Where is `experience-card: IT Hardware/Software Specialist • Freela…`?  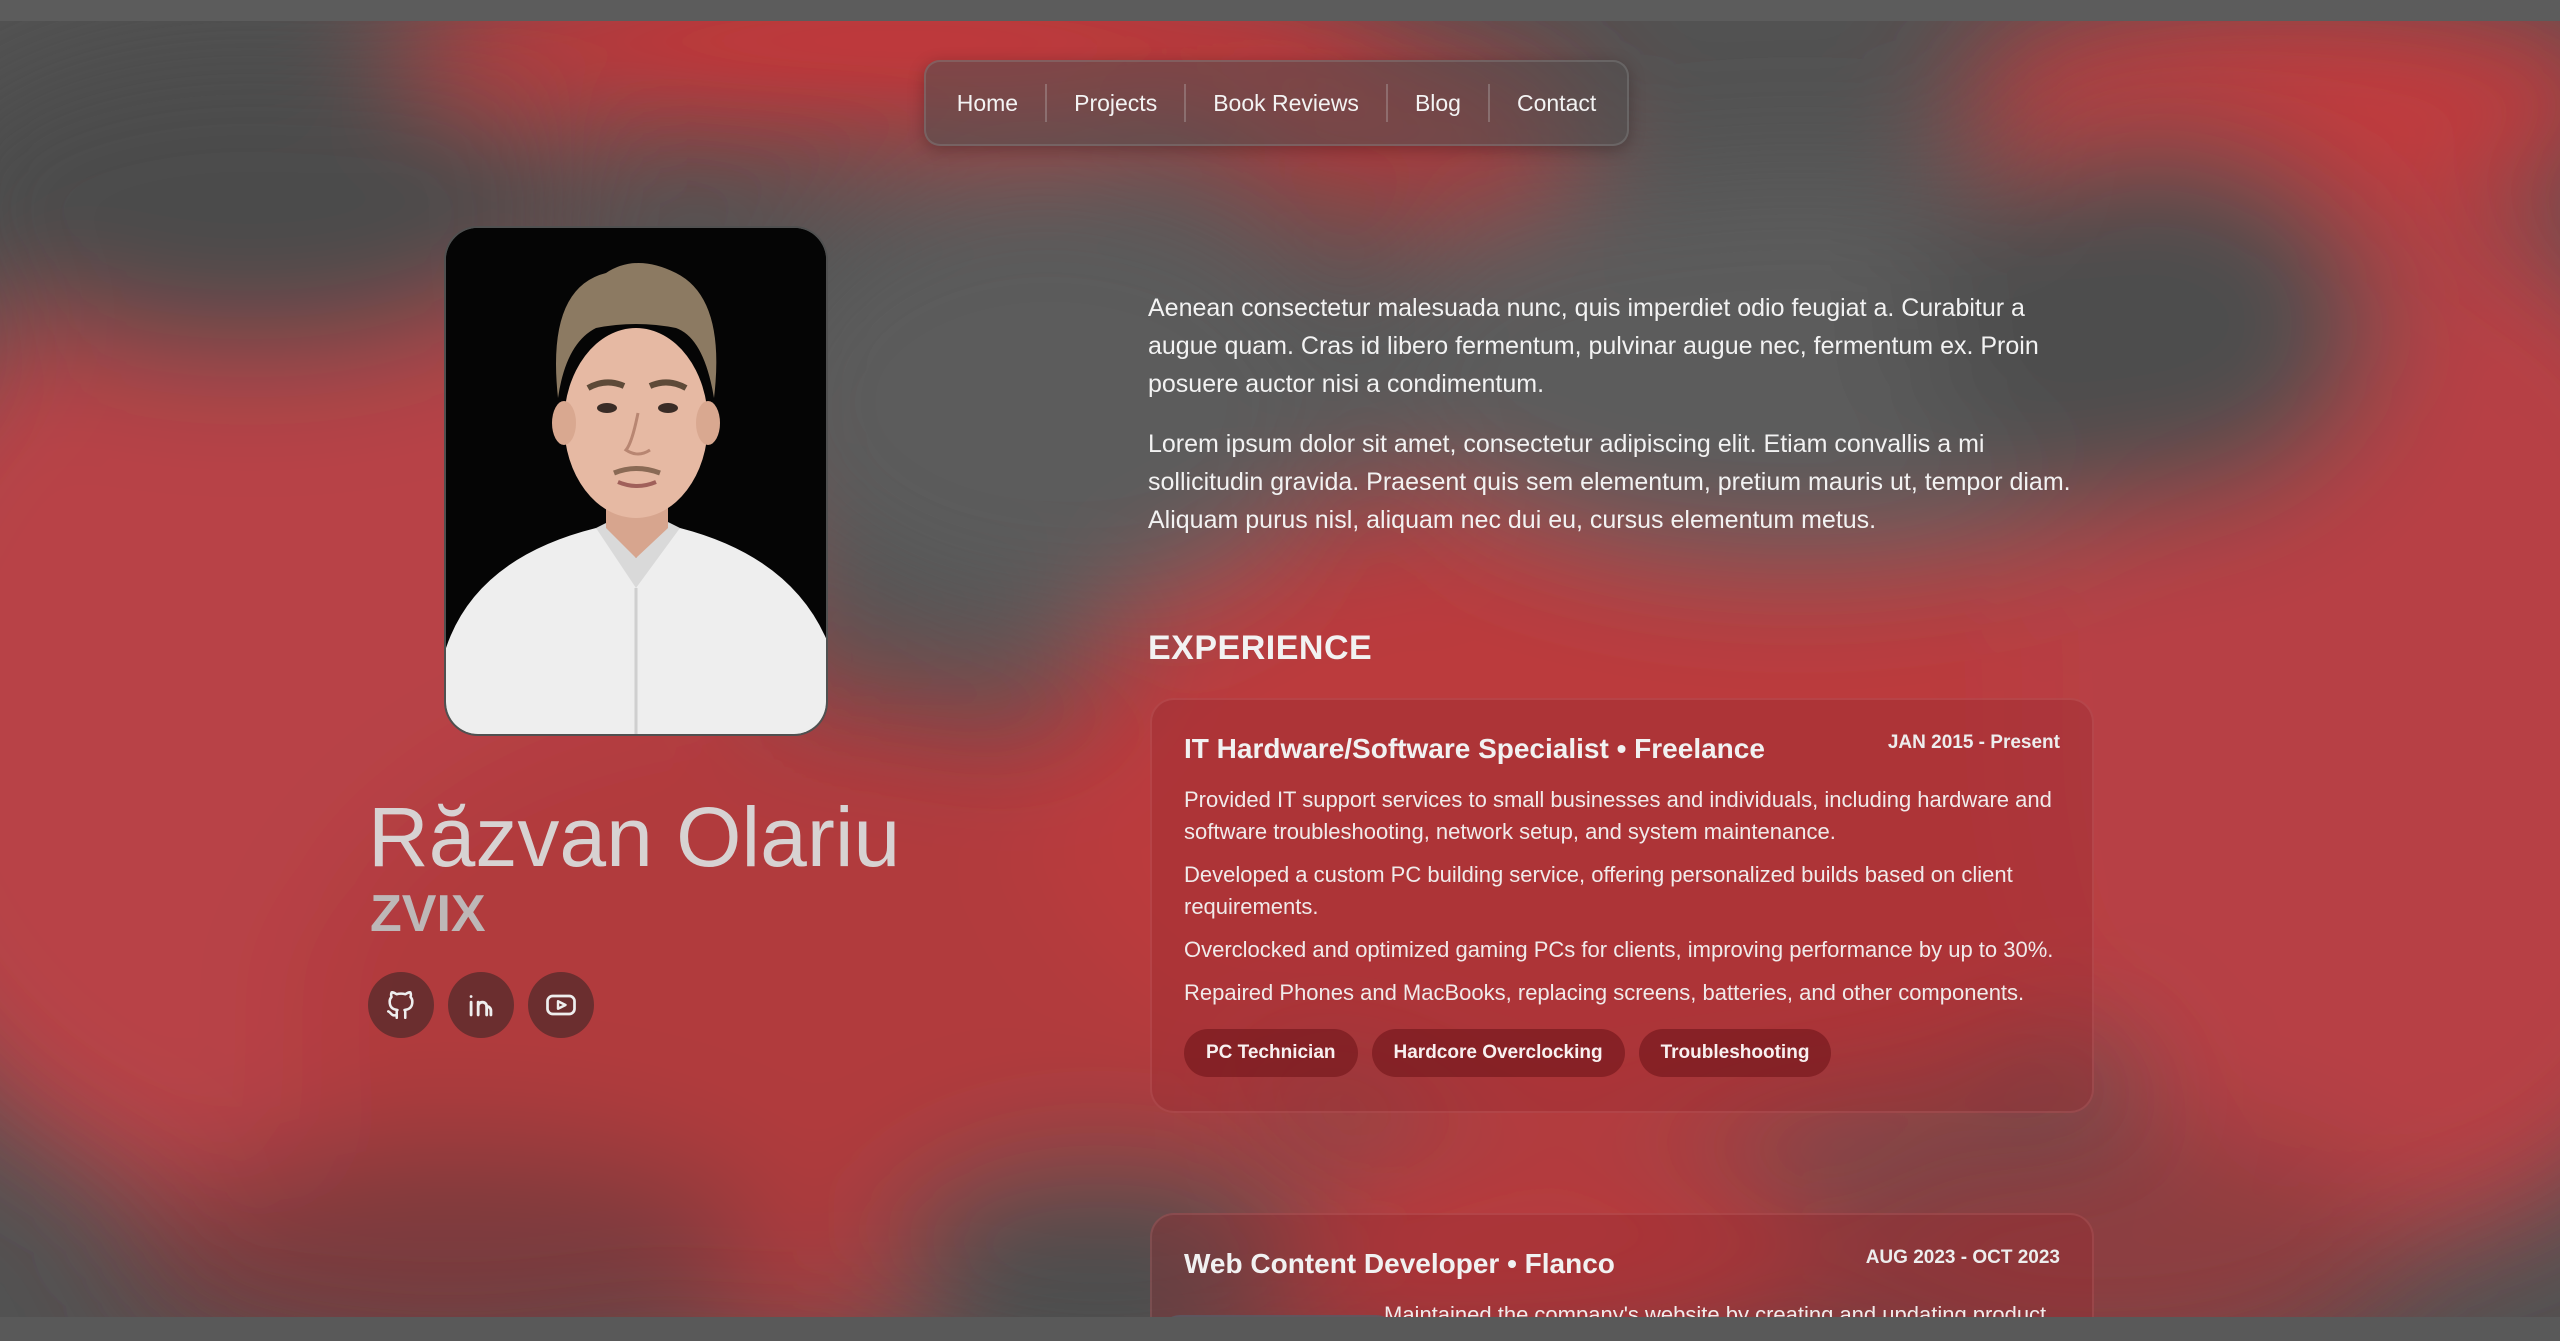 experience-card: IT Hardware/Software Specialist • Freela… is located at coordinates (1622, 905).